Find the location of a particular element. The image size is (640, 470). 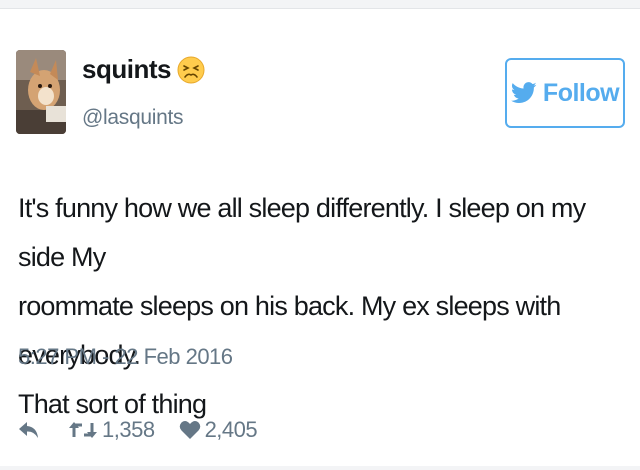

like-button: 2,405 is located at coordinates (218, 430).